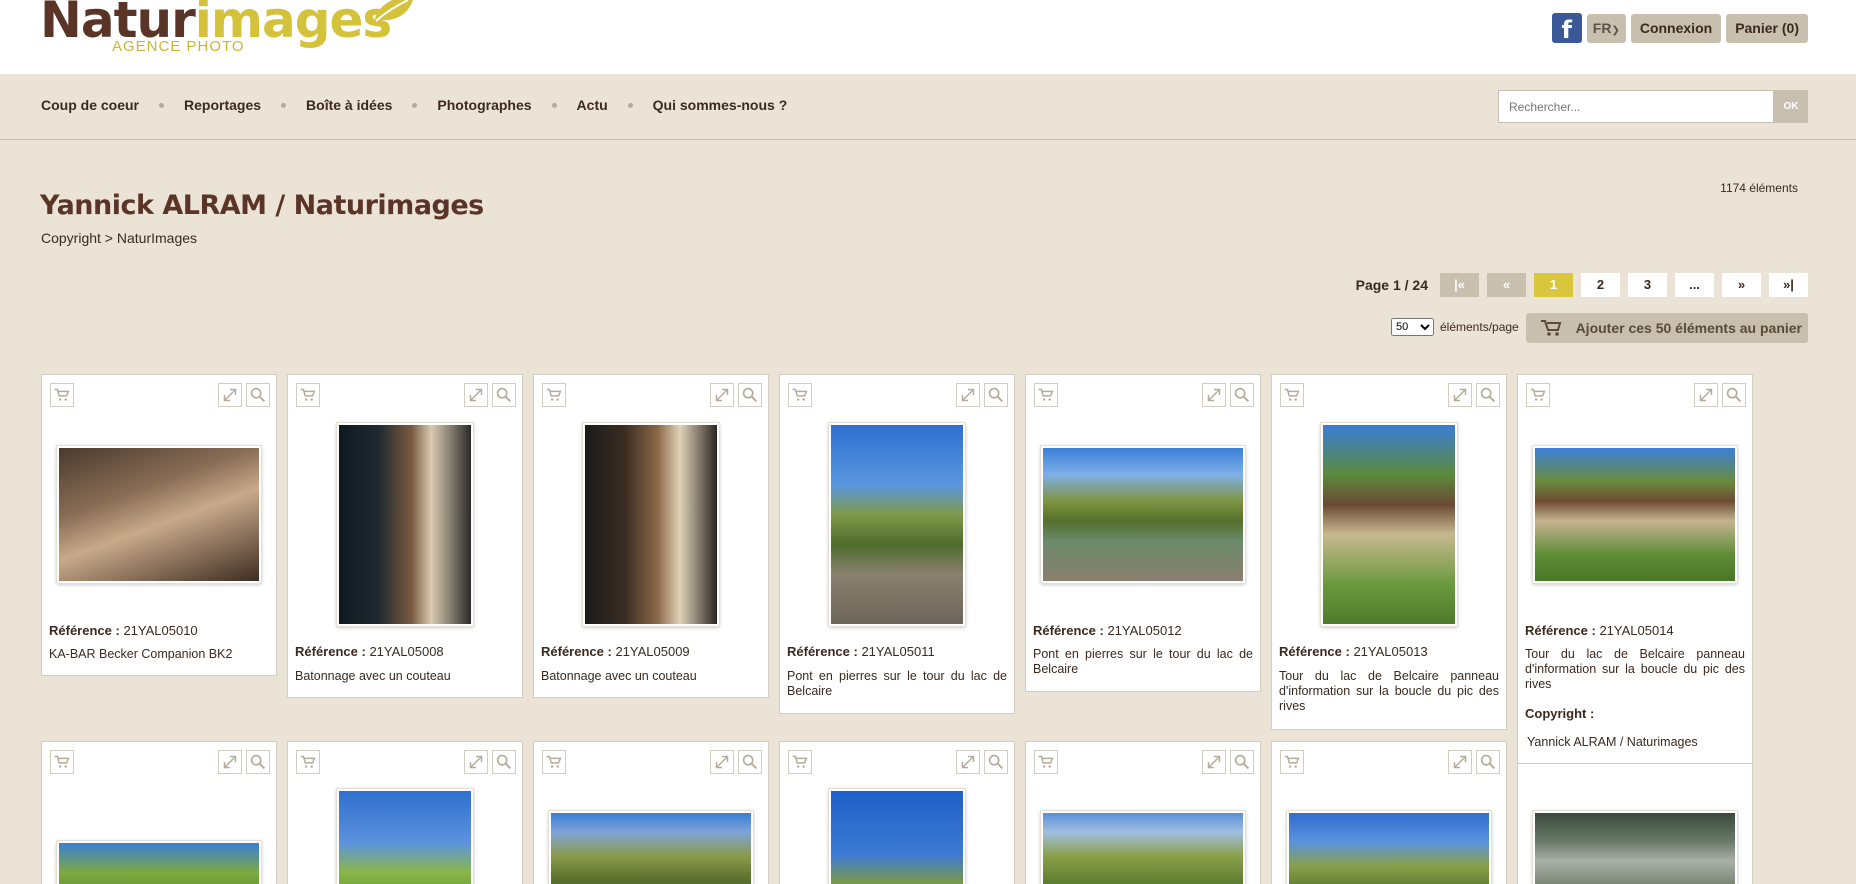 The width and height of the screenshot is (1856, 884). What do you see at coordinates (1676, 28) in the screenshot?
I see `login-button: Connexion` at bounding box center [1676, 28].